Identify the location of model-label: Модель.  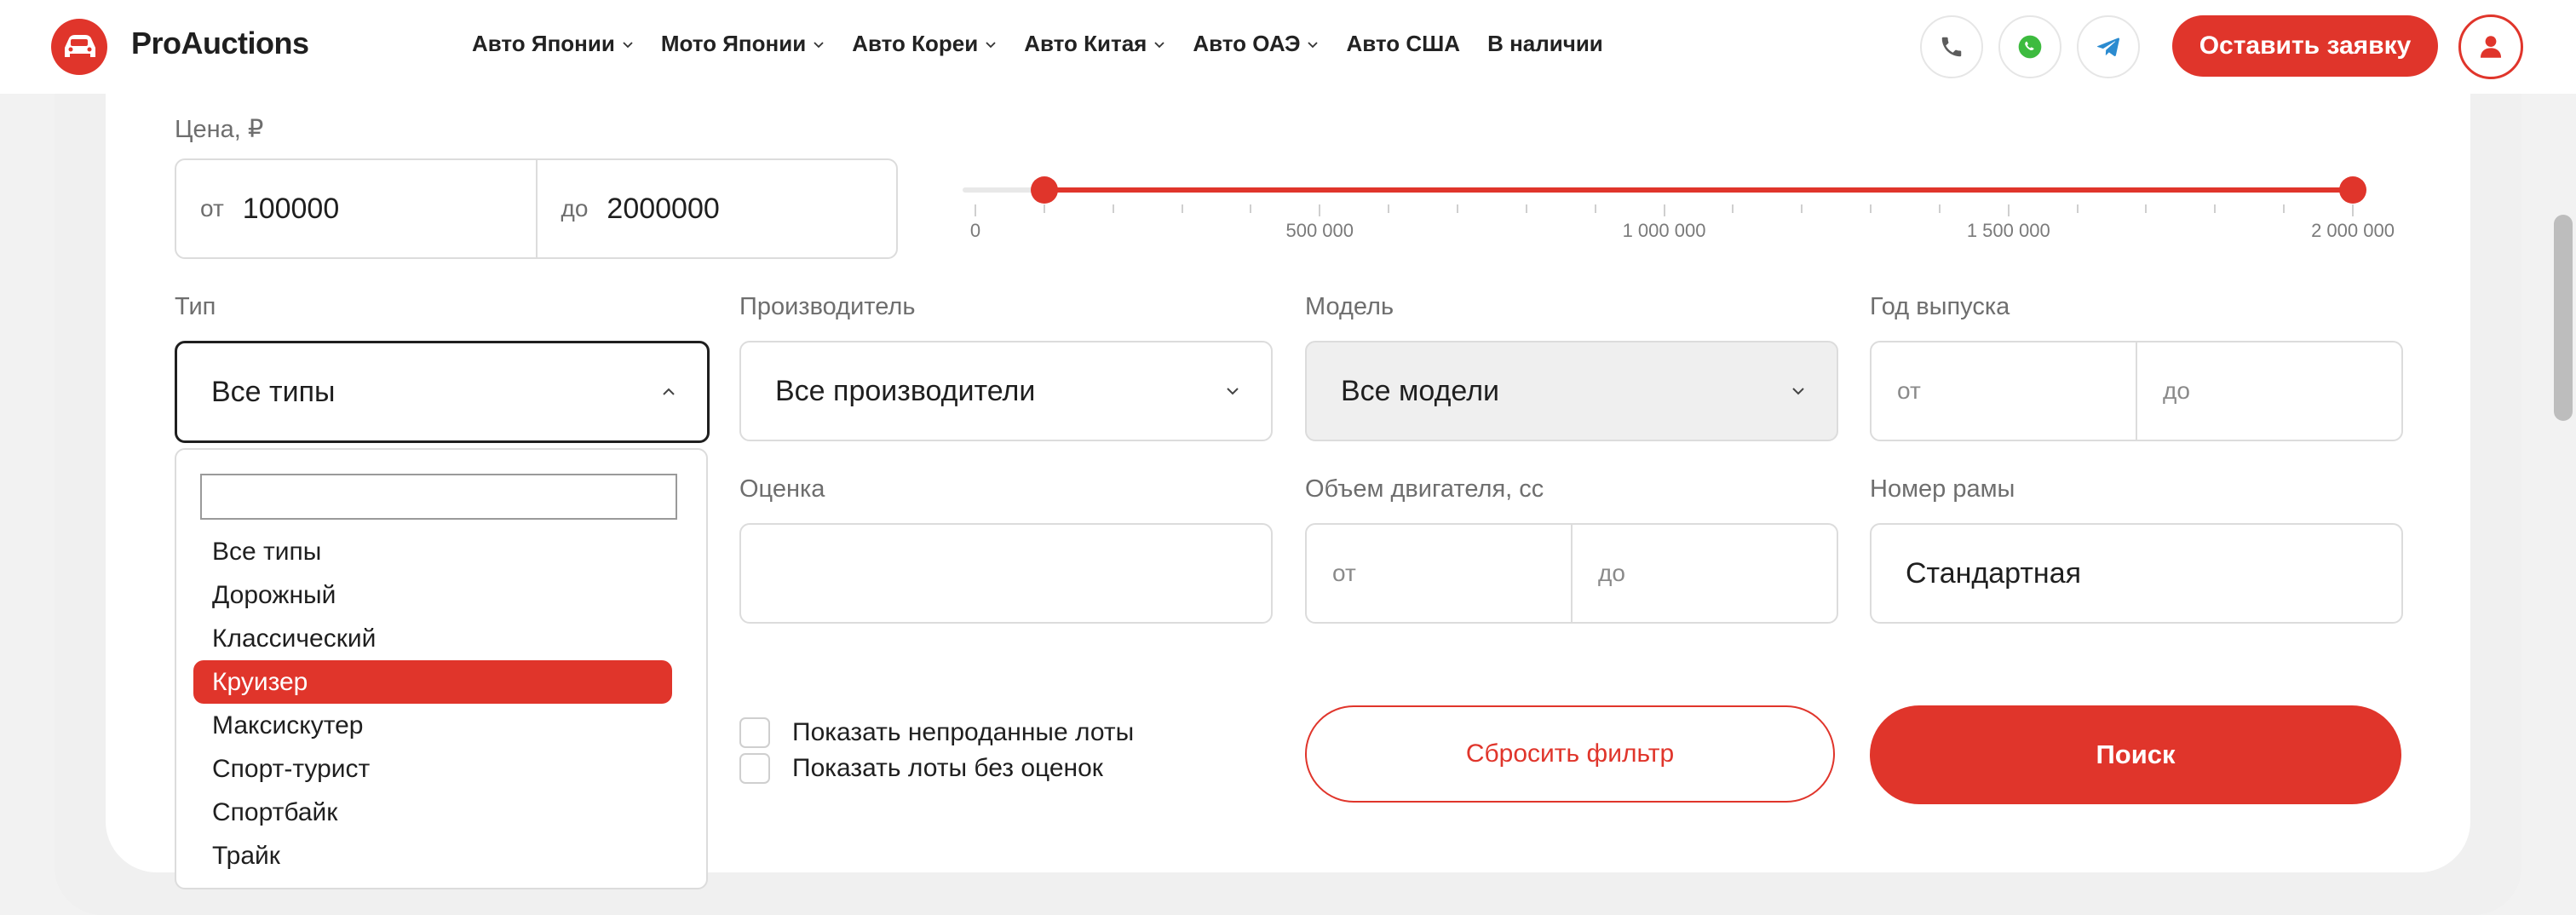
(1350, 307).